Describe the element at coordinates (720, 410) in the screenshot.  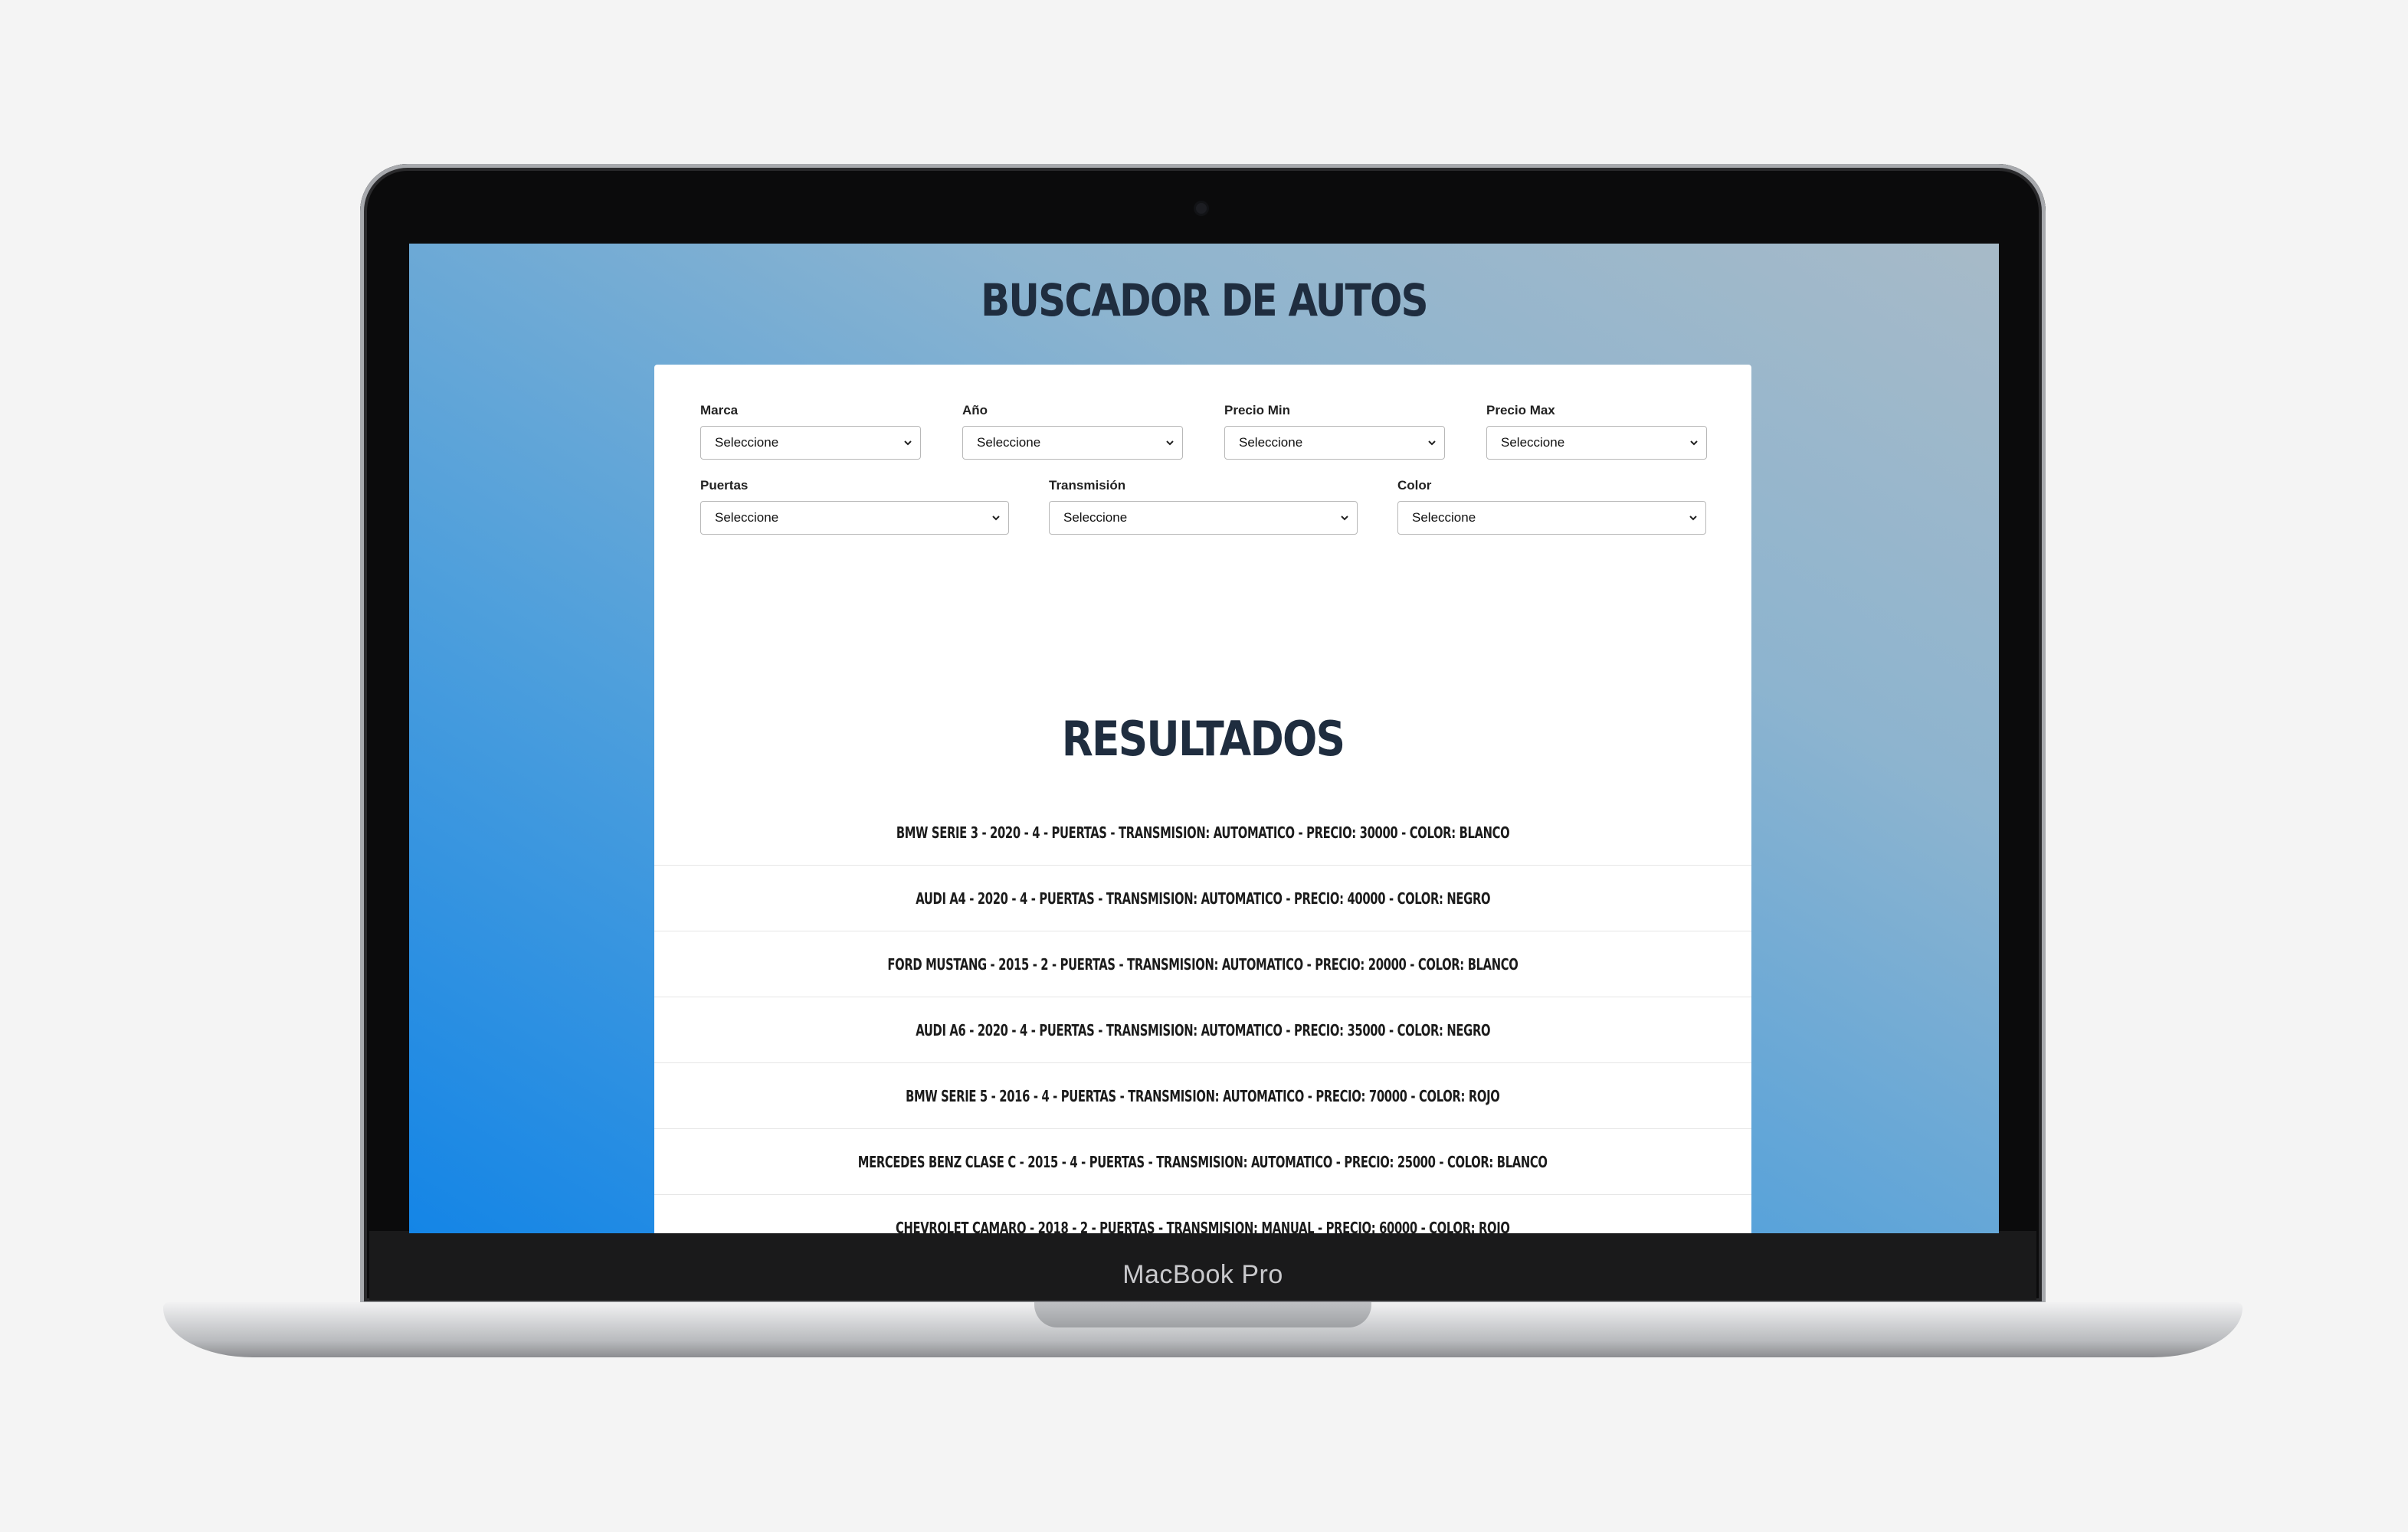
I see `filter-label: Marca` at that location.